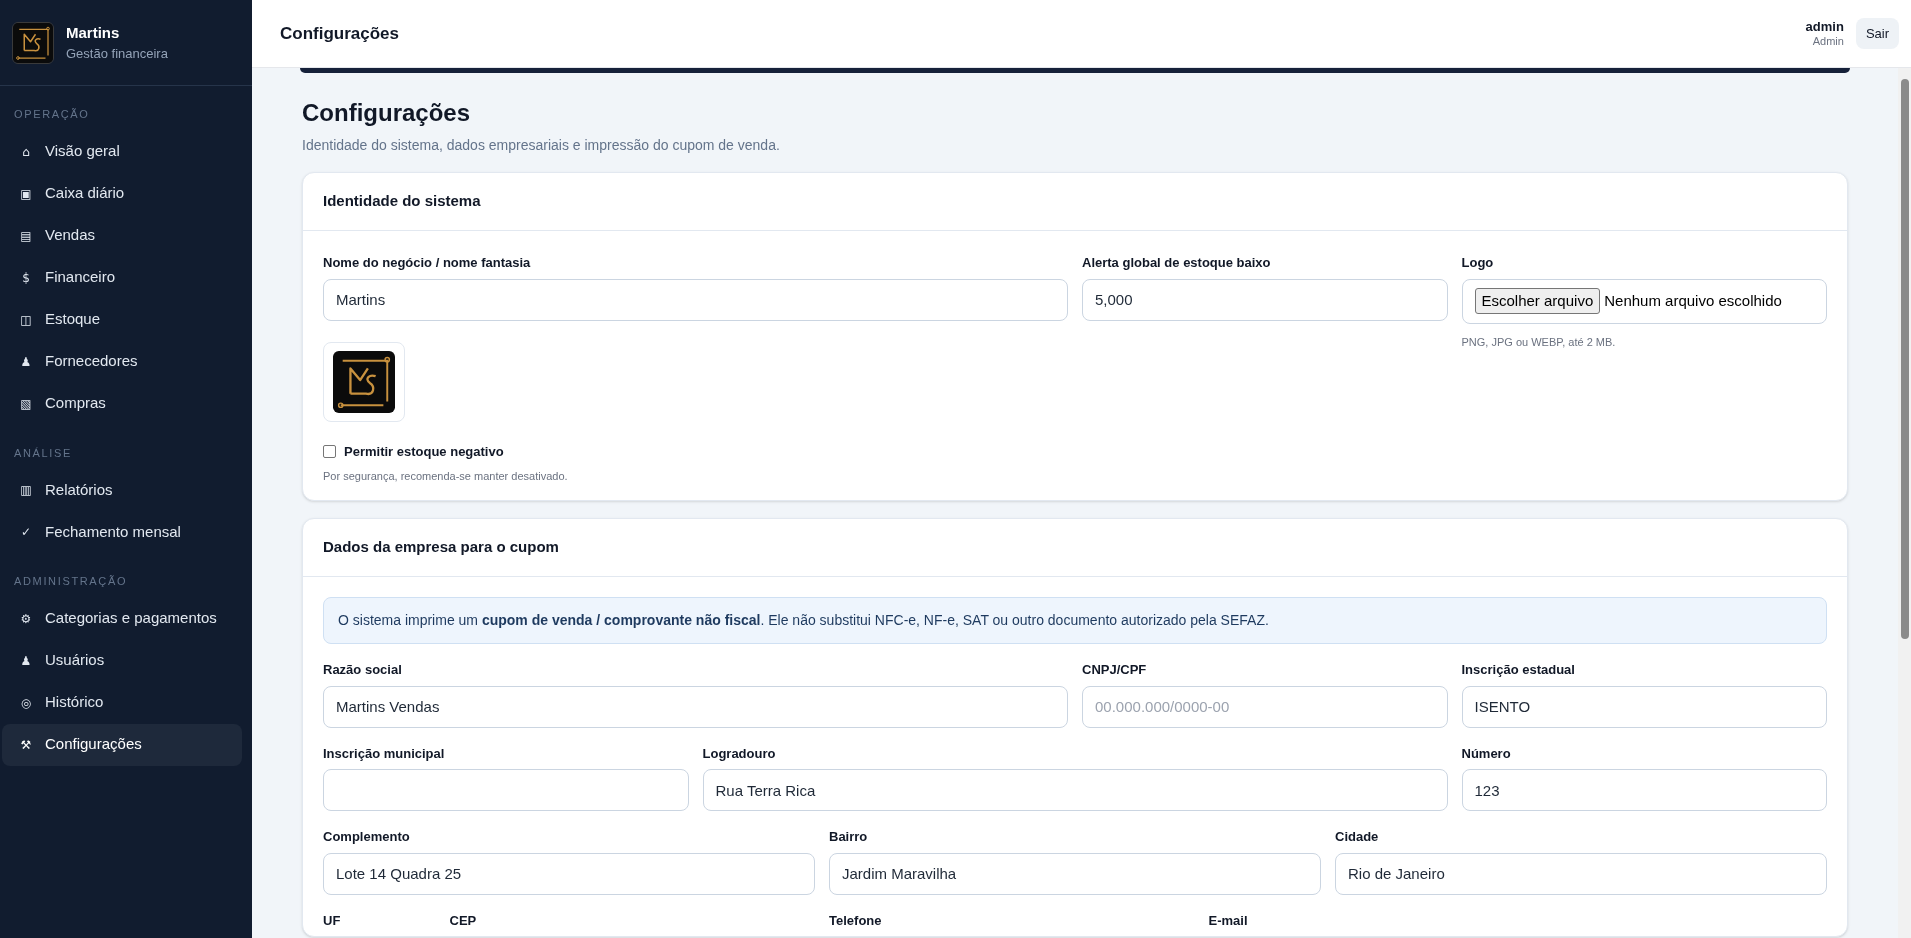 The image size is (1911, 938). Describe the element at coordinates (541, 145) in the screenshot. I see `page-subtitle: Identidade do sistema, dados empresariais e impressão do cupom de venda.` at that location.